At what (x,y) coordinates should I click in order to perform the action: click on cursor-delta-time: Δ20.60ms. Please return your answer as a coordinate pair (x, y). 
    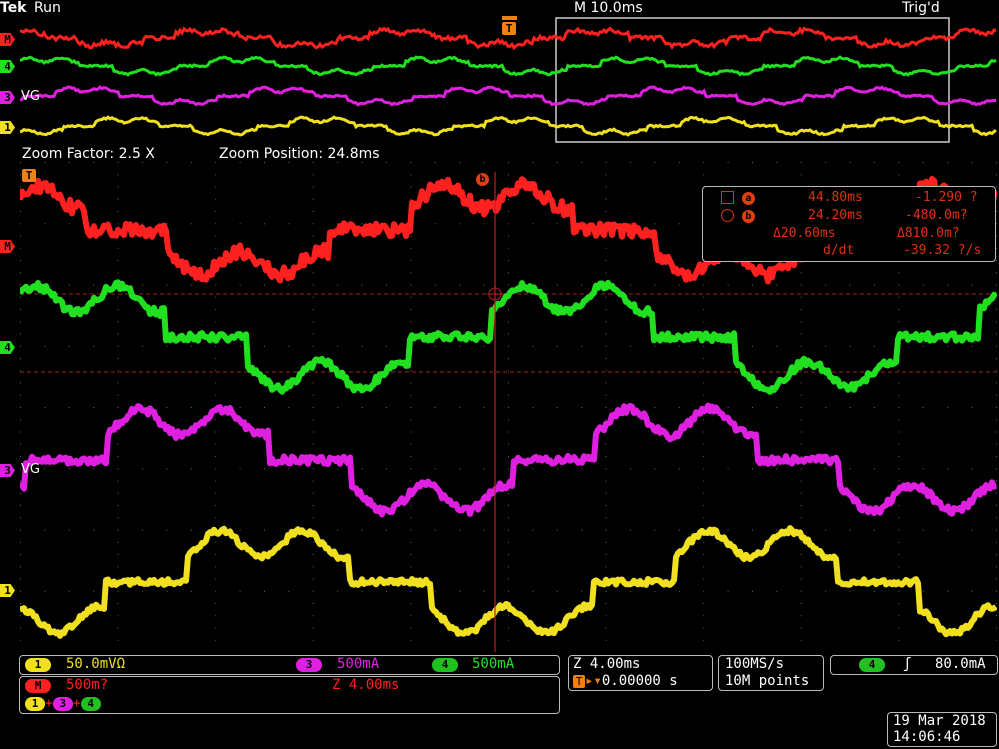
    Looking at the image, I should click on (804, 233).